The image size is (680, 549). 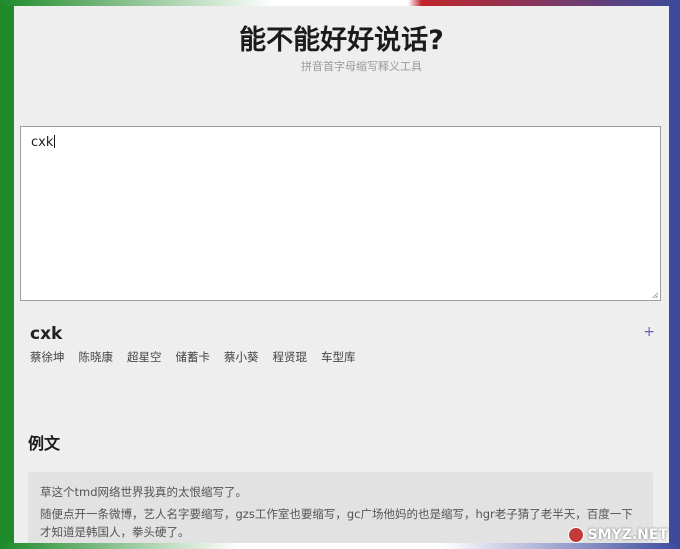 I want to click on candidate-tag: 蔡小葵, so click(x=241, y=357).